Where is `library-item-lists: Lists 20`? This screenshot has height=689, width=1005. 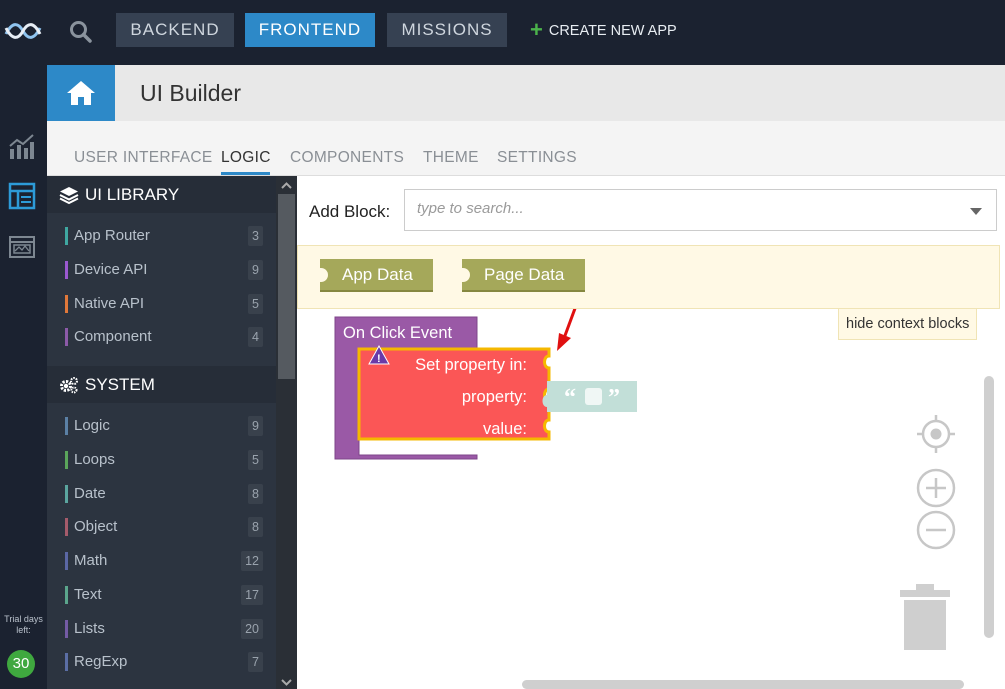
library-item-lists: Lists 20 is located at coordinates (164, 629).